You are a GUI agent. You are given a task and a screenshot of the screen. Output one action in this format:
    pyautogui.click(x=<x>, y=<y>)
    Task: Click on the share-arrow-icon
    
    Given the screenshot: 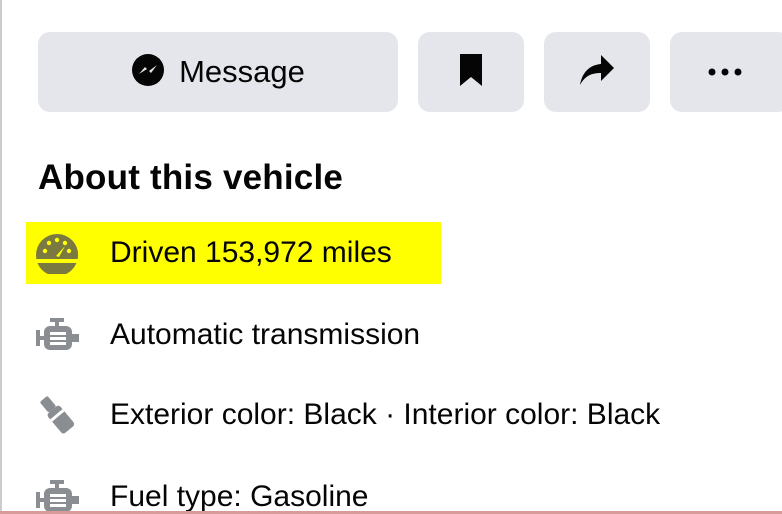 What is the action you would take?
    pyautogui.click(x=597, y=72)
    